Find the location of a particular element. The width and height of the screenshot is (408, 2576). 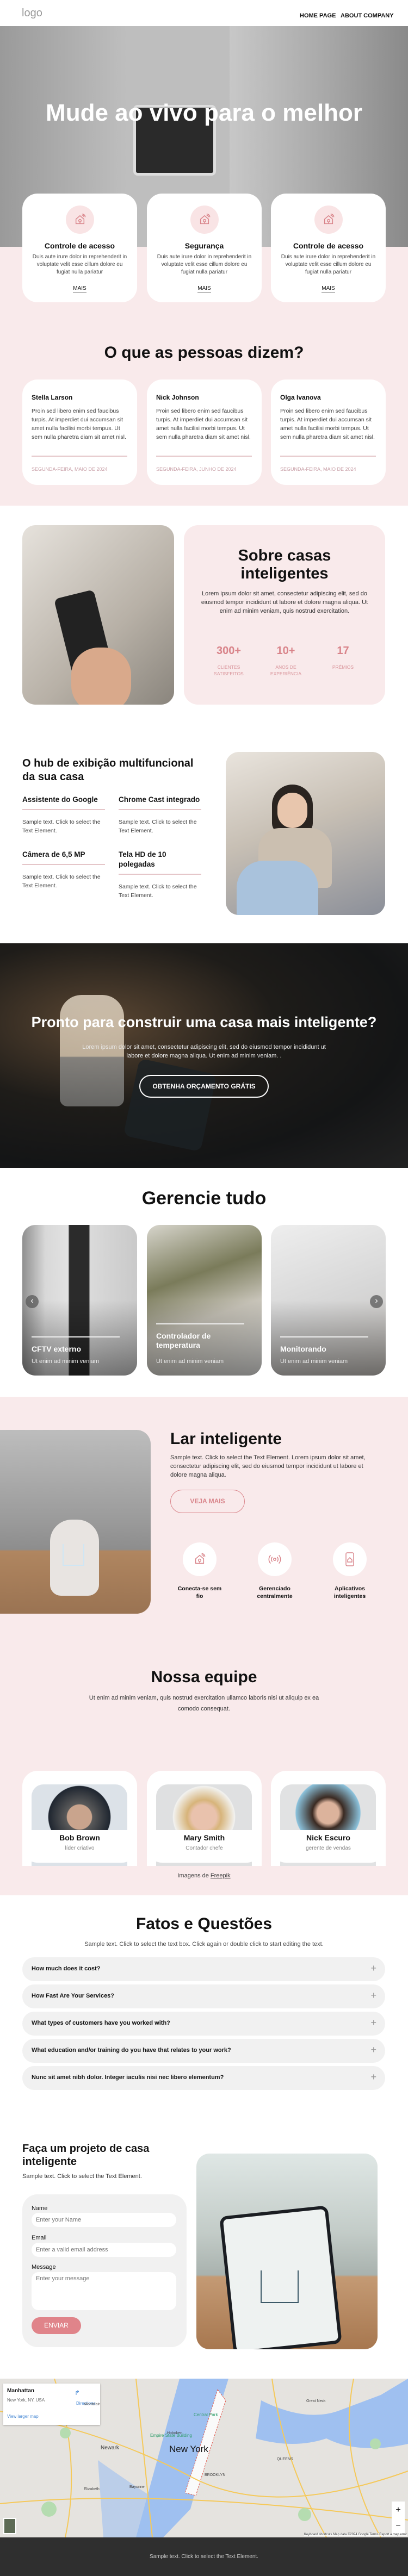

faq-item: How Fast Are Your Services? + is located at coordinates (203, 1996).